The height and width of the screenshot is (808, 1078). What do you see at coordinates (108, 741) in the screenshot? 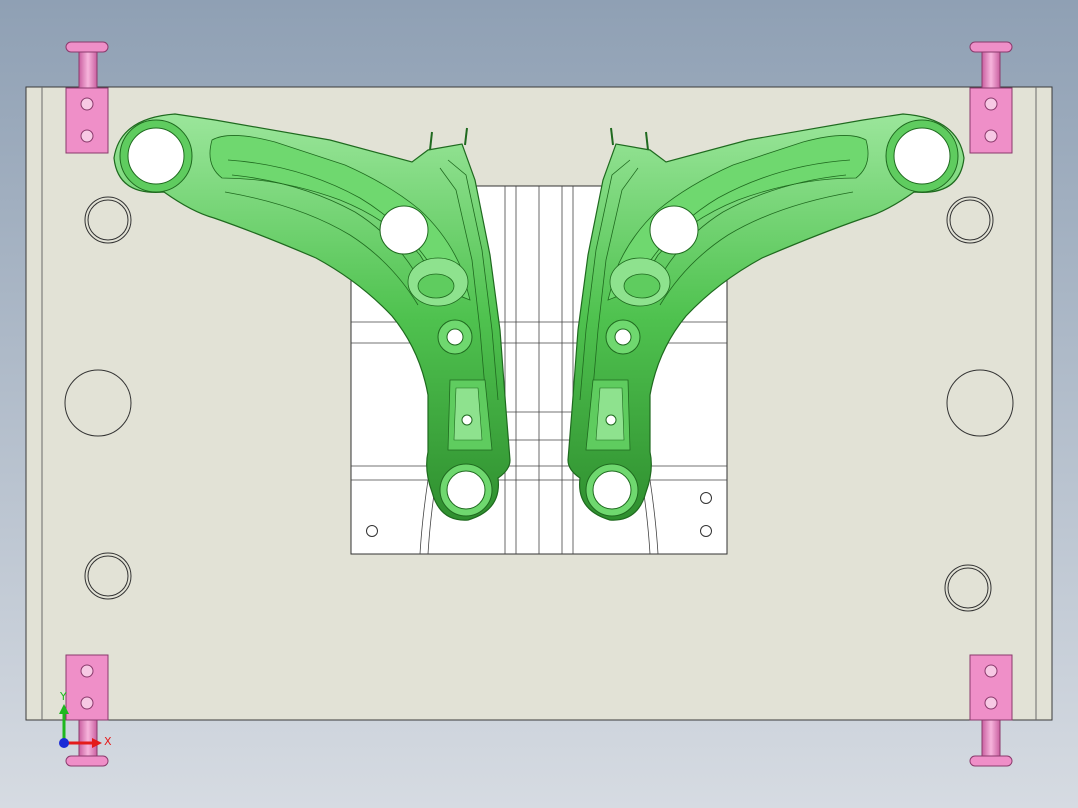
I see `x-axis-label: X` at bounding box center [108, 741].